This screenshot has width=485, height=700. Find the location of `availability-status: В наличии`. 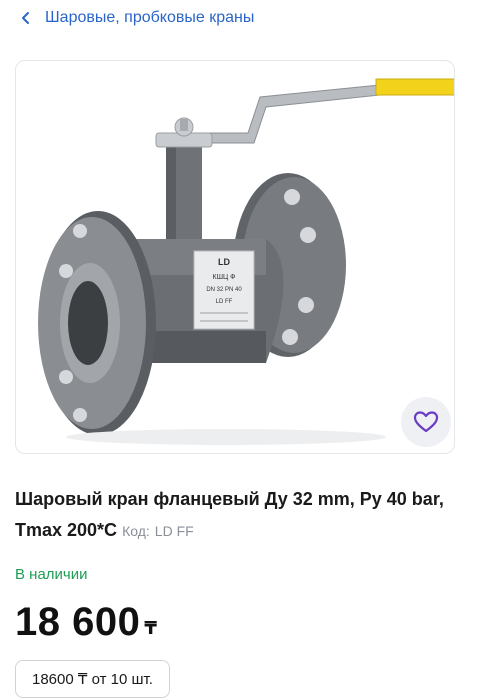

availability-status: В наличии is located at coordinates (51, 574).